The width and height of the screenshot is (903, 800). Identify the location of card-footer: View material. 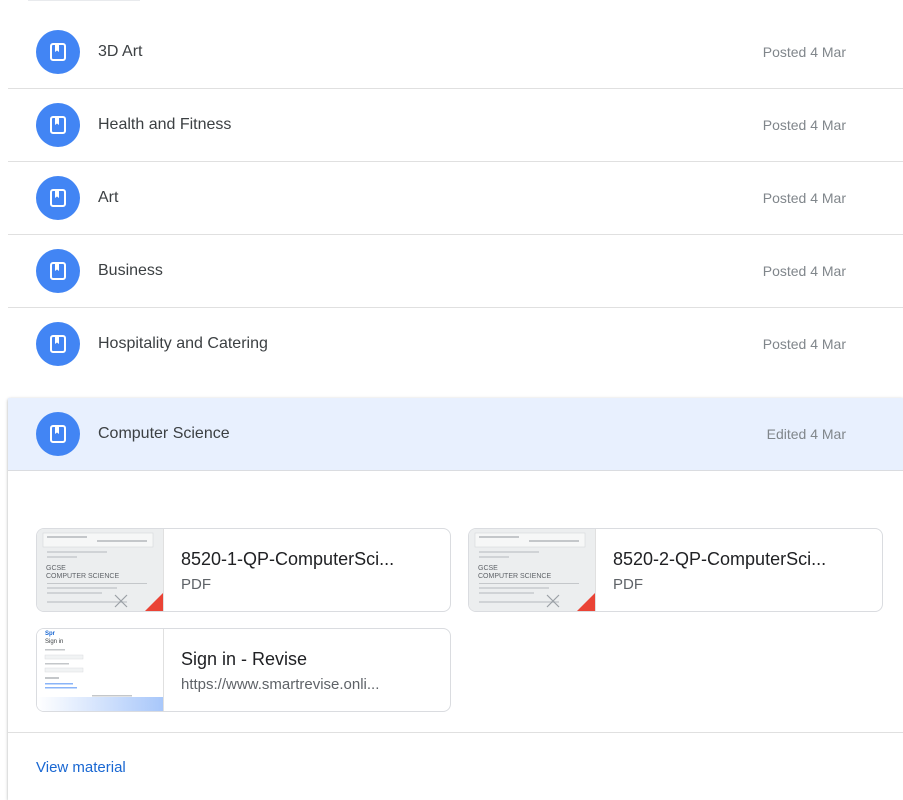
(455, 766).